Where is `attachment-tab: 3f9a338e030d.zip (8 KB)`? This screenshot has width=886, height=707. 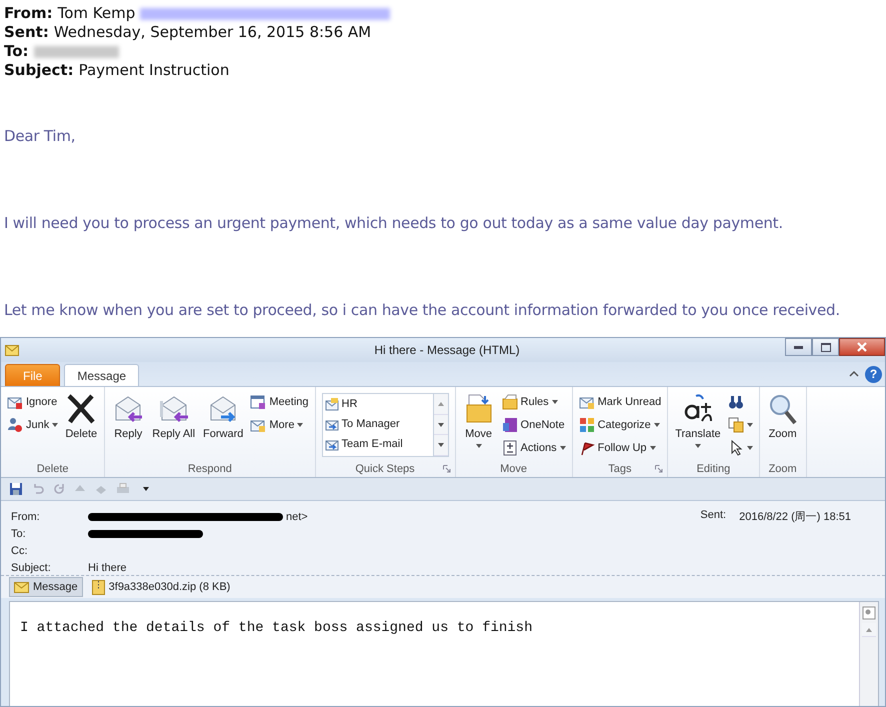
attachment-tab: 3f9a338e030d.zip (8 KB) is located at coordinates (161, 587).